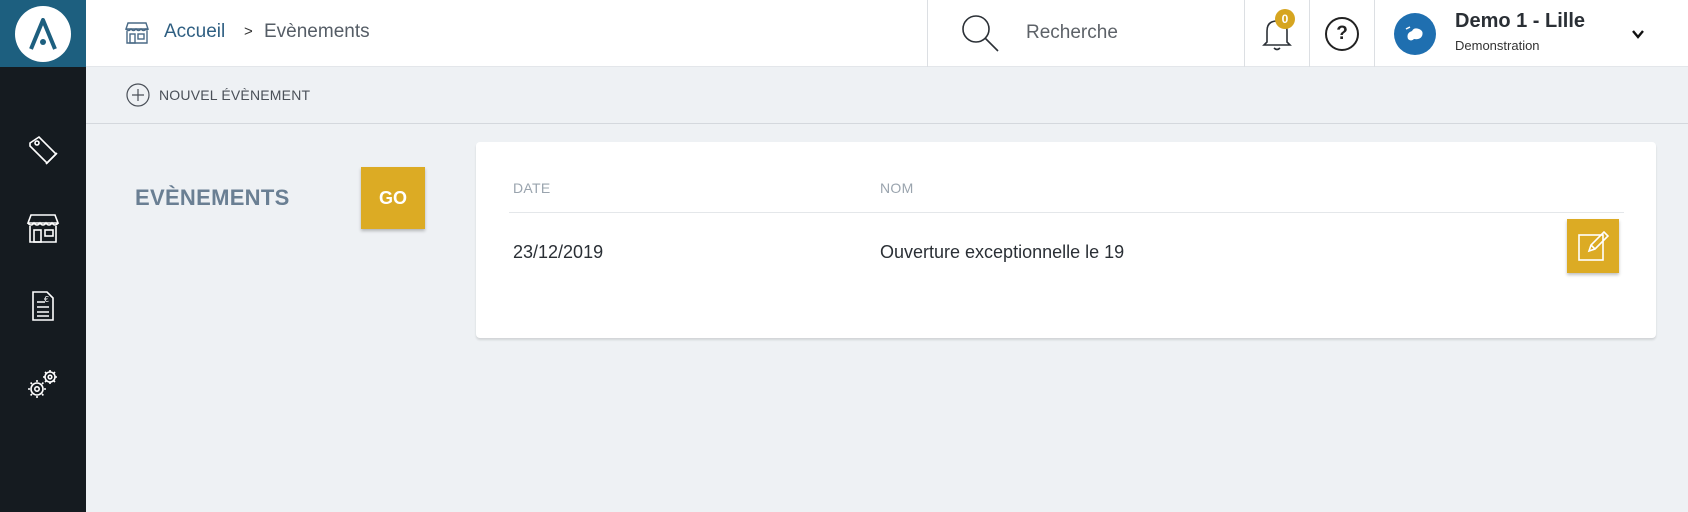 This screenshot has width=1688, height=512. What do you see at coordinates (980, 33) in the screenshot?
I see `search-icon` at bounding box center [980, 33].